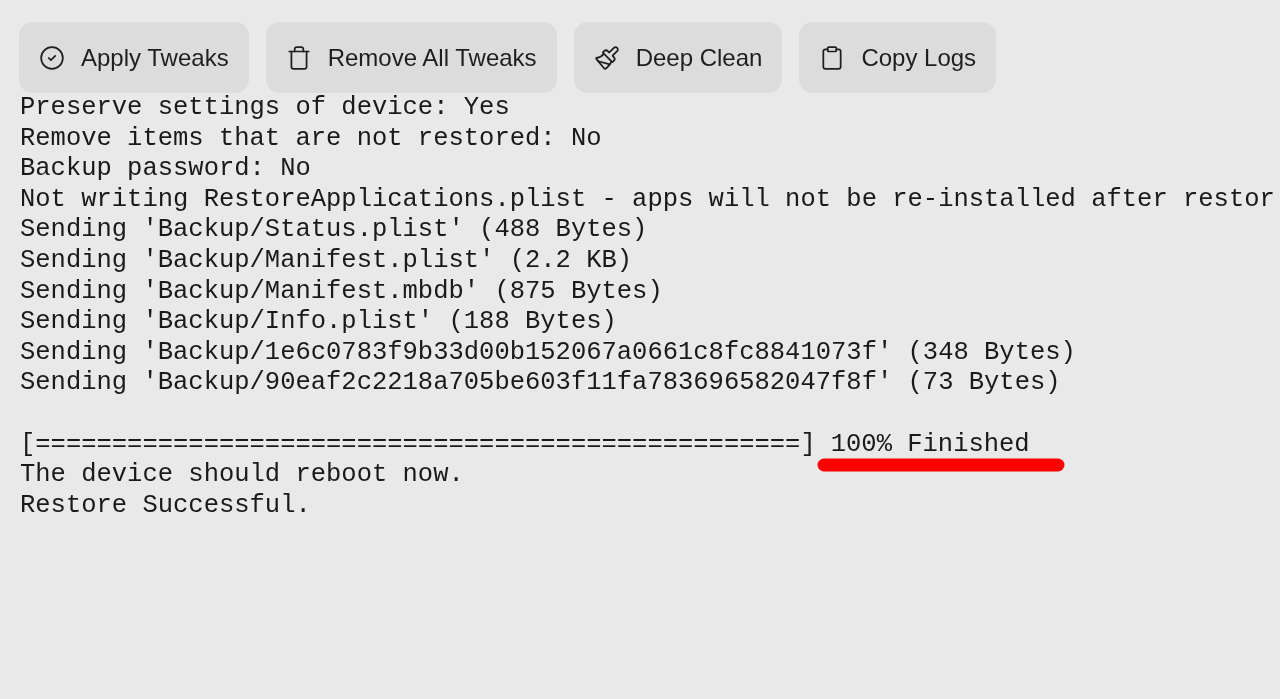  I want to click on log-line: Restore Successful., so click(165, 506).